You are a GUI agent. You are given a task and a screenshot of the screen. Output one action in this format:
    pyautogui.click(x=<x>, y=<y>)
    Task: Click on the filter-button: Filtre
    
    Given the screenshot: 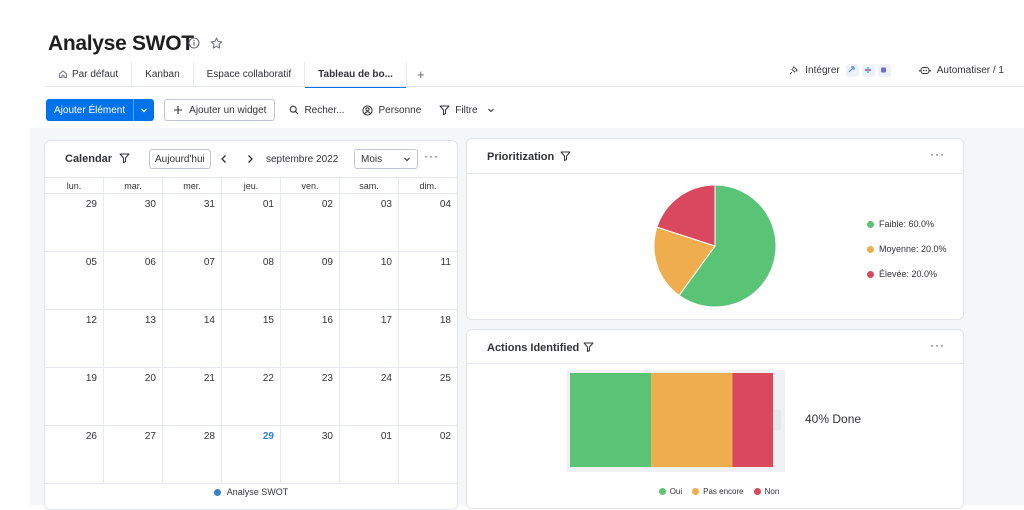 What is the action you would take?
    pyautogui.click(x=466, y=110)
    